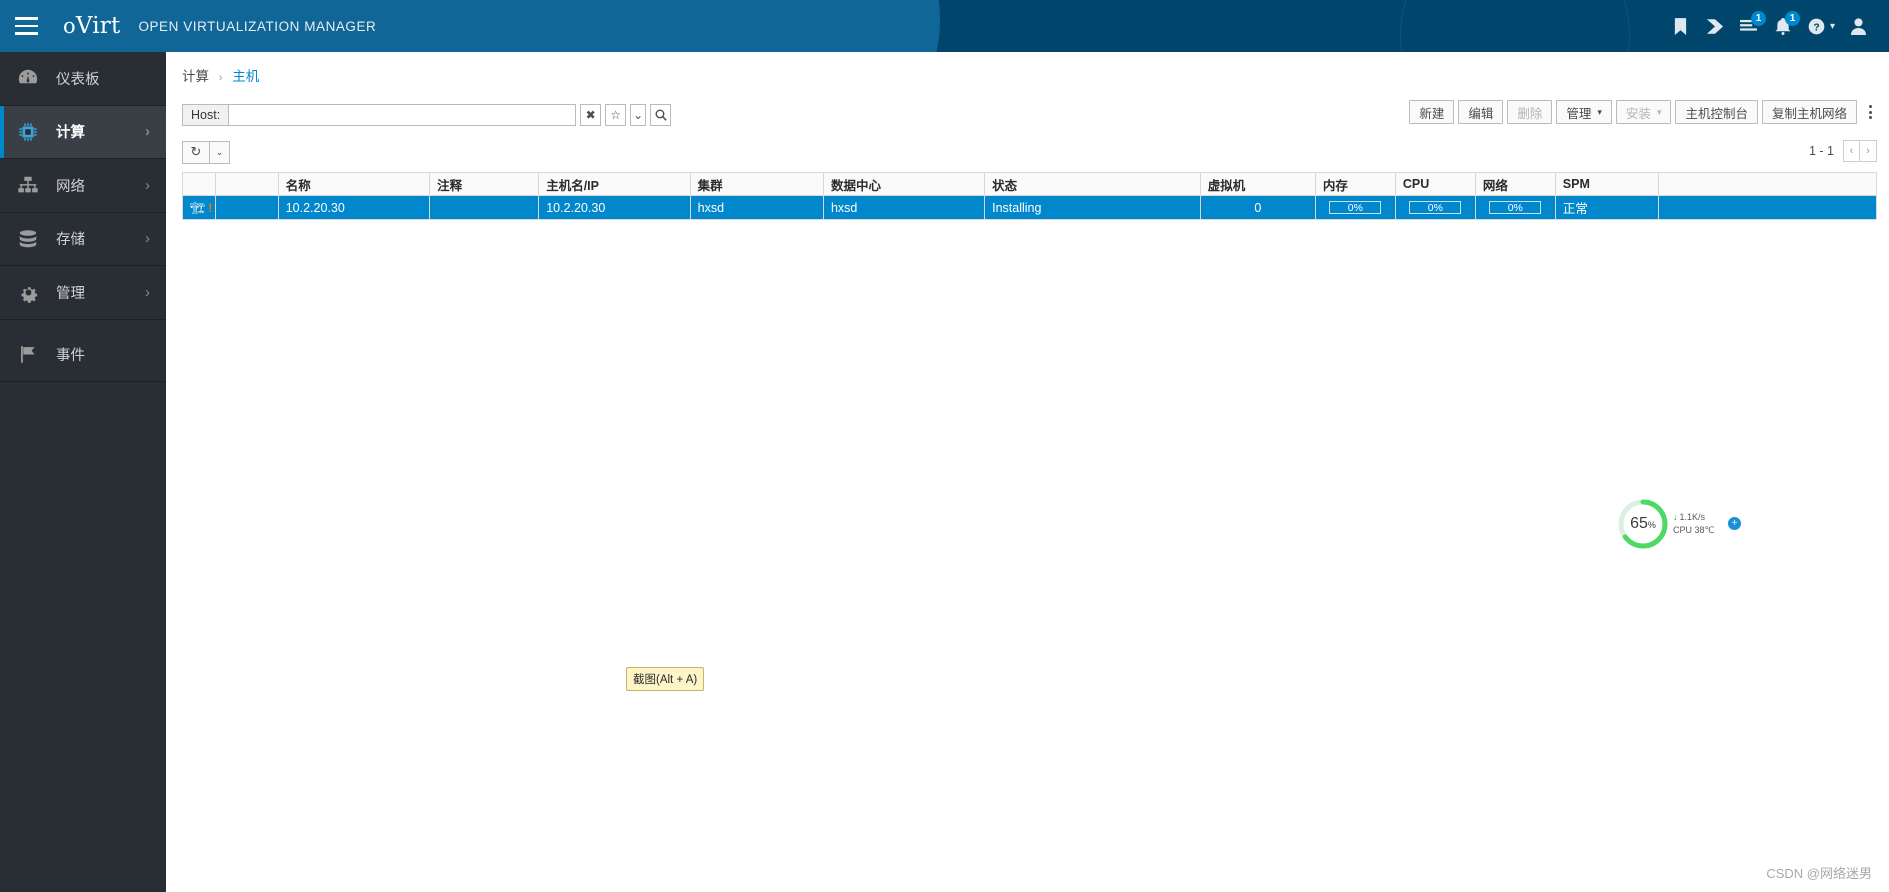 This screenshot has width=1889, height=892. Describe the element at coordinates (199, 207) in the screenshot. I see `cell-status-icons: 🏗 !` at that location.